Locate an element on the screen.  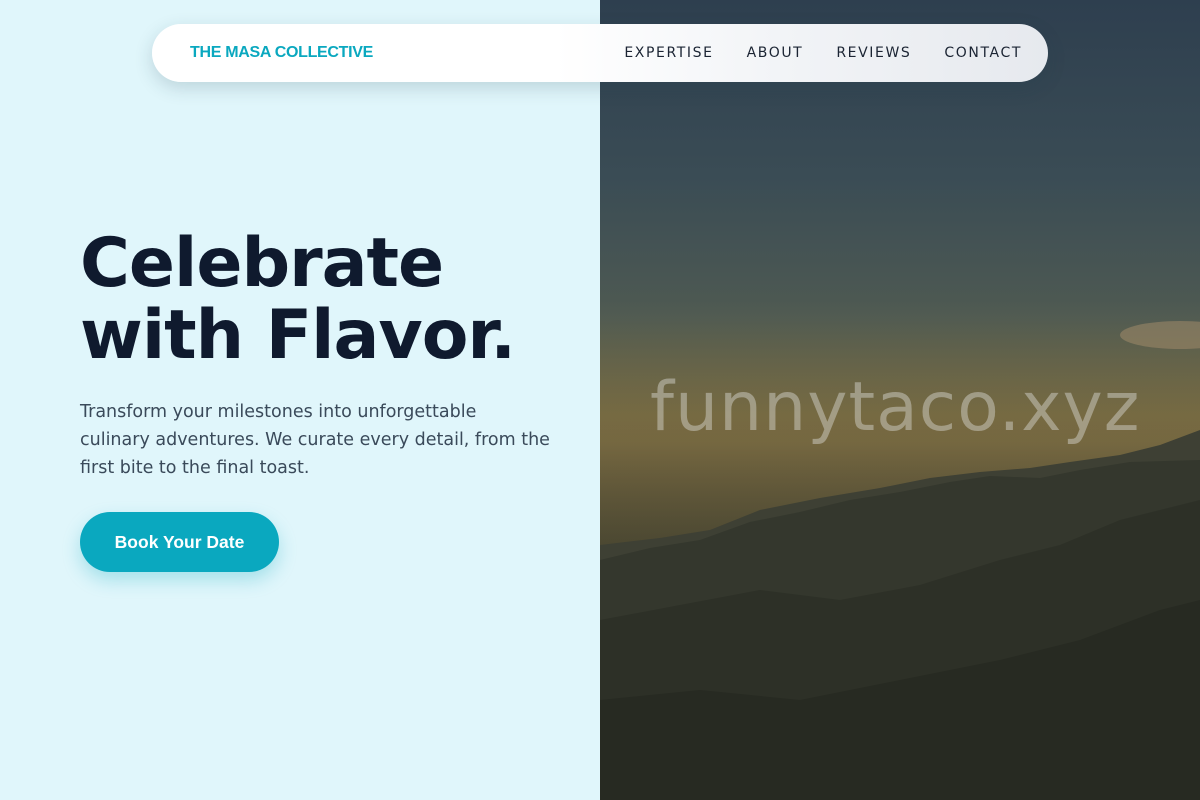
hero-title-line1: Celebrate is located at coordinates (262, 263).